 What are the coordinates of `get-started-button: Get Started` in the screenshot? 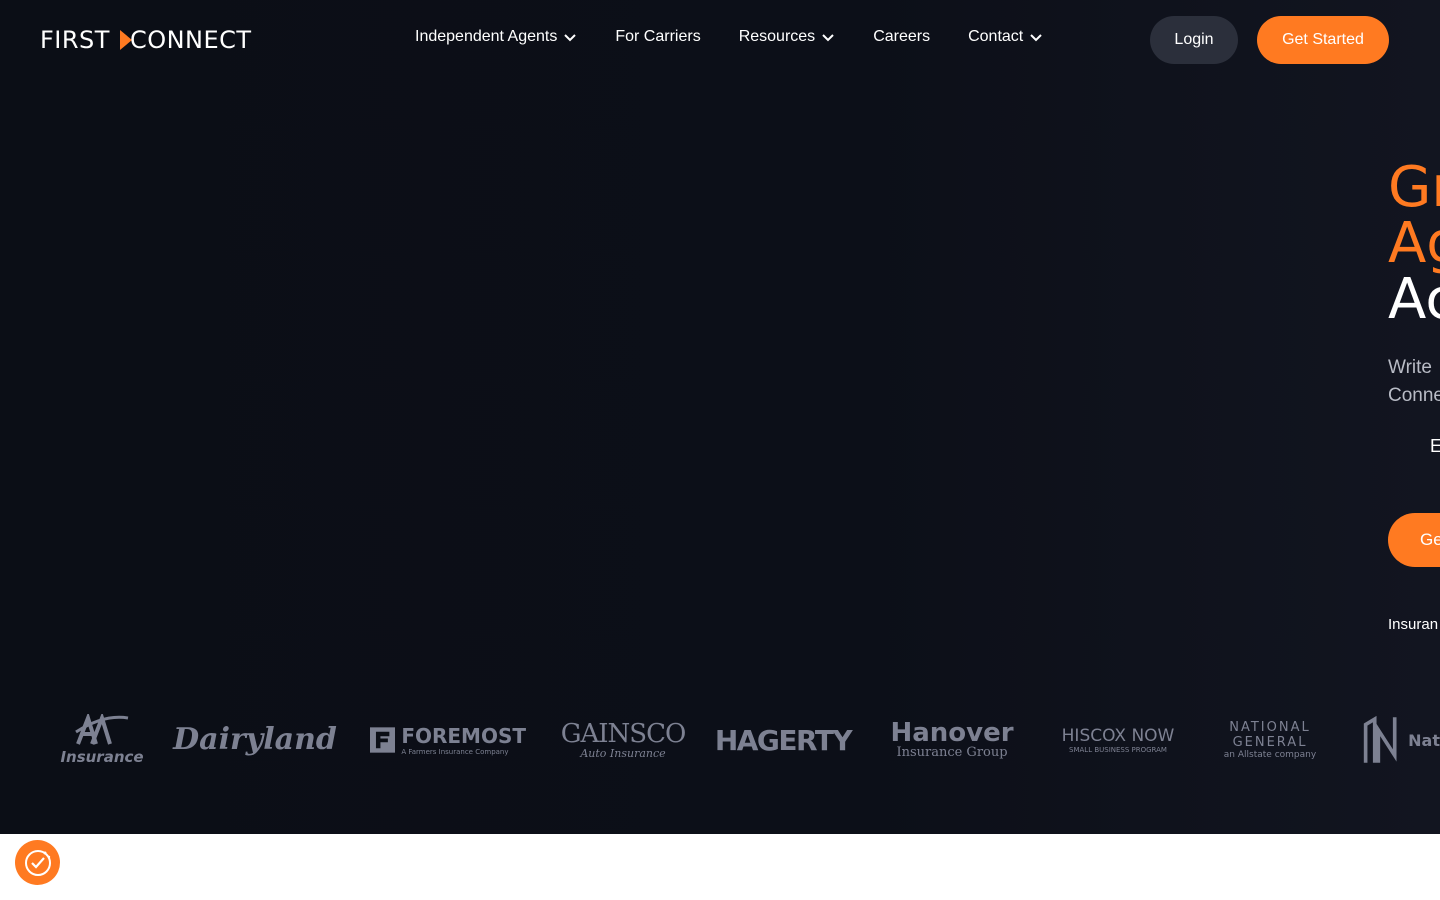 It's located at (1323, 40).